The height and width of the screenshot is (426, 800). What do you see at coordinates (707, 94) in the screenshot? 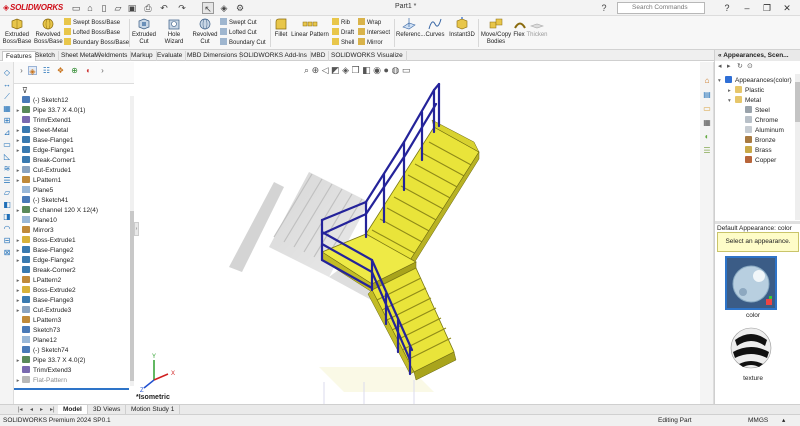
I see `design-library-icon: ▤` at bounding box center [707, 94].